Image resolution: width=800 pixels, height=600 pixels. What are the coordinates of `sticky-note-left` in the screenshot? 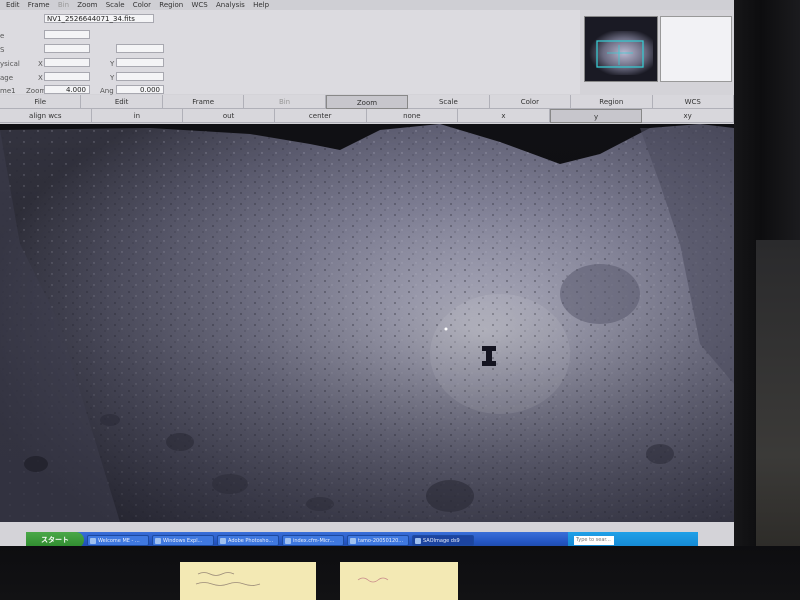 It's located at (248, 581).